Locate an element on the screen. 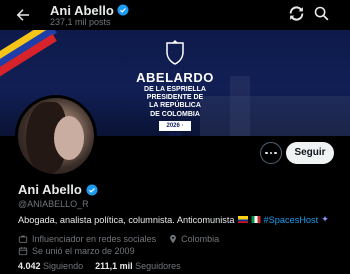  banner-name: ABELARDO is located at coordinates (175, 77).